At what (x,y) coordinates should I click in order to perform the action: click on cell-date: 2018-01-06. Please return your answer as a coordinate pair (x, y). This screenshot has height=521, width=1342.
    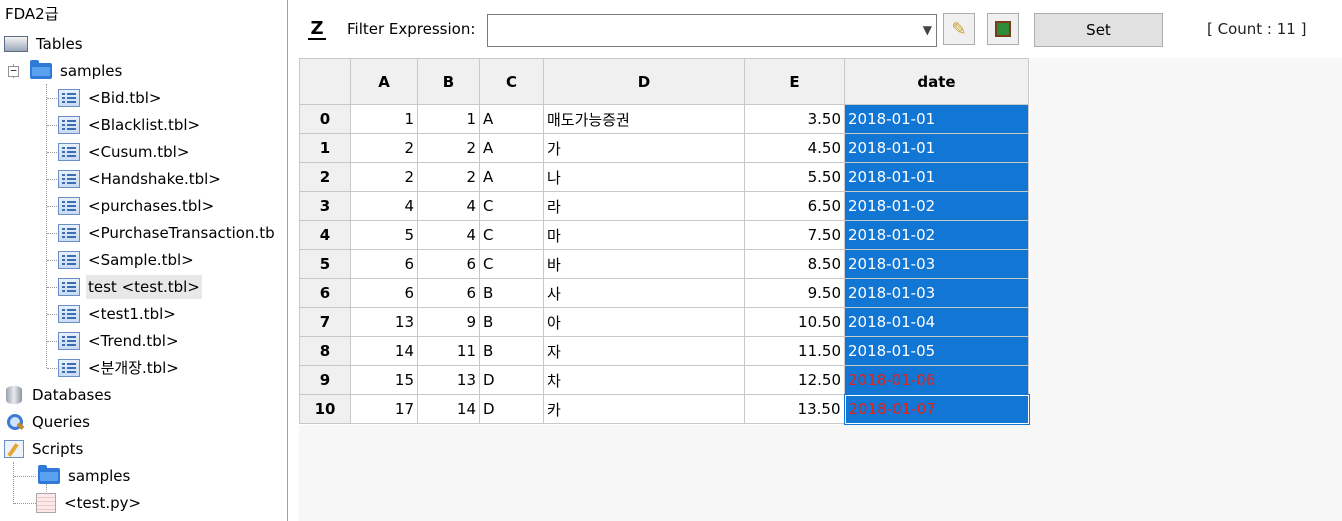
    Looking at the image, I should click on (936, 380).